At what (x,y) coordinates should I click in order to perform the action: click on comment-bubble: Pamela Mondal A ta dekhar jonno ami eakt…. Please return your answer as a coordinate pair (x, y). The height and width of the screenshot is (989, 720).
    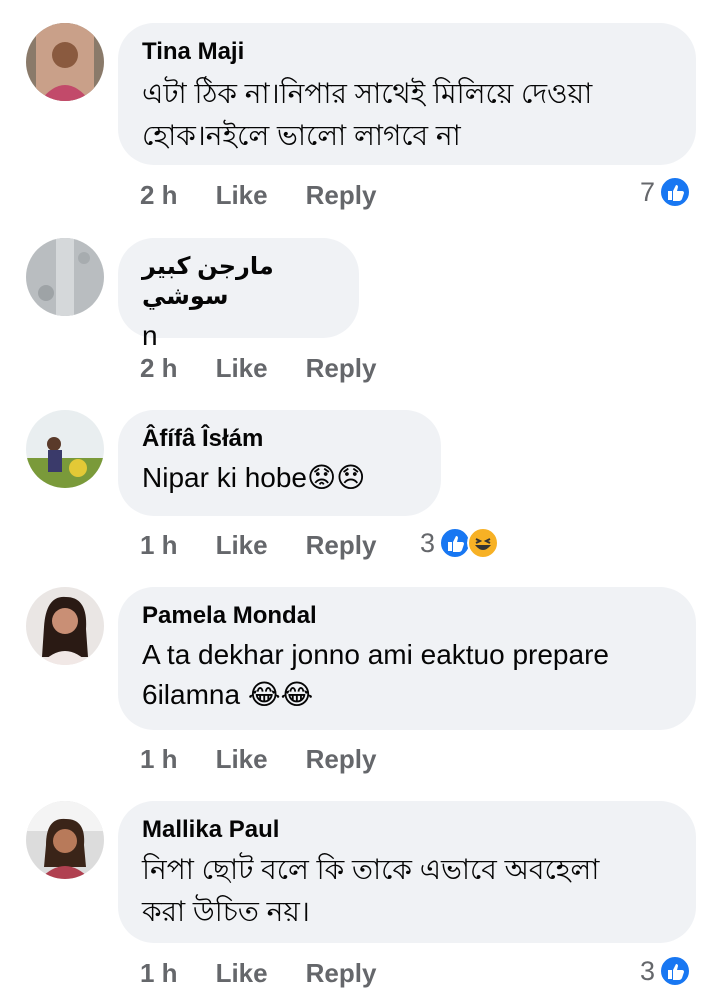
    Looking at the image, I should click on (407, 658).